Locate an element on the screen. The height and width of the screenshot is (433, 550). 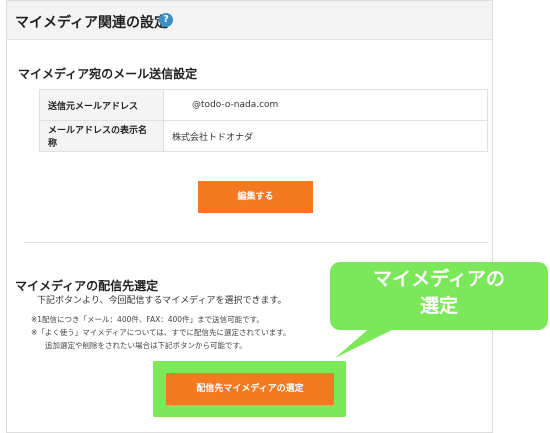
sender-address-value: @todo-o-nada.com is located at coordinates (325, 105).